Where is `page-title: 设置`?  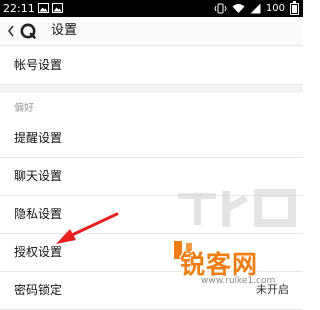
page-title: 设置 is located at coordinates (64, 30).